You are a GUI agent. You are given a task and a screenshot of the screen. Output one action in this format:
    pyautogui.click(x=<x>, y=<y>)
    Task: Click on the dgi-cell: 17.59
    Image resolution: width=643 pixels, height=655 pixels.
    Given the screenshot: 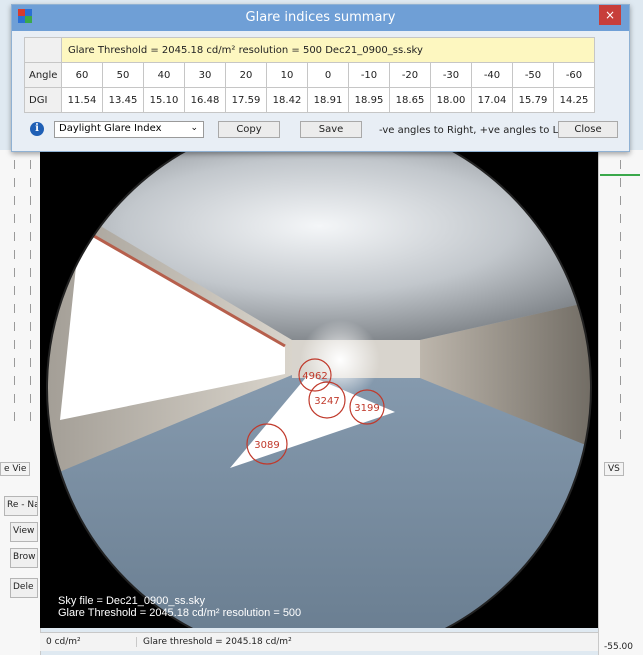 What is the action you would take?
    pyautogui.click(x=246, y=100)
    